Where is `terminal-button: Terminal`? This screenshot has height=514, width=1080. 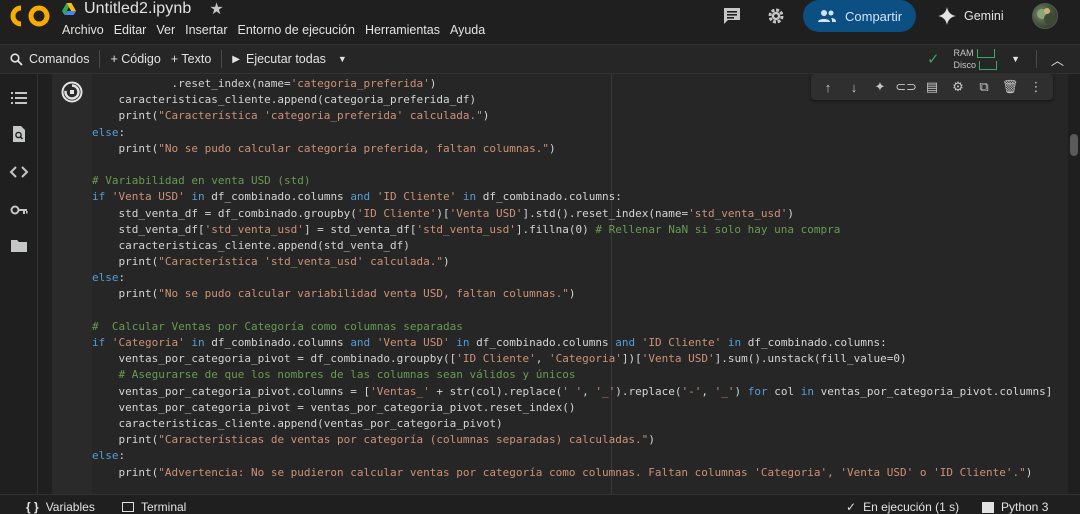 terminal-button: Terminal is located at coordinates (154, 507).